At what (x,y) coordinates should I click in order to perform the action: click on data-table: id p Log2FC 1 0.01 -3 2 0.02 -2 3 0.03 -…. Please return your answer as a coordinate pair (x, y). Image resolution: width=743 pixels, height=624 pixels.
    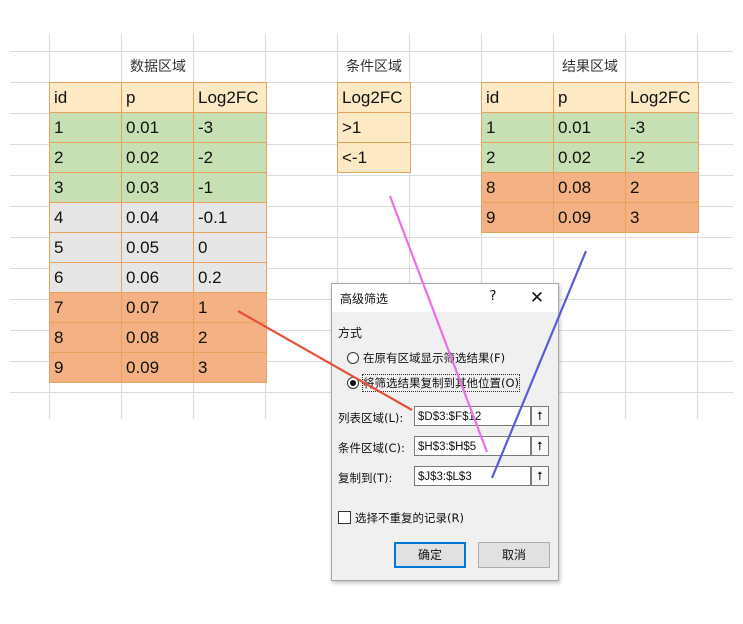
    Looking at the image, I should click on (158, 232).